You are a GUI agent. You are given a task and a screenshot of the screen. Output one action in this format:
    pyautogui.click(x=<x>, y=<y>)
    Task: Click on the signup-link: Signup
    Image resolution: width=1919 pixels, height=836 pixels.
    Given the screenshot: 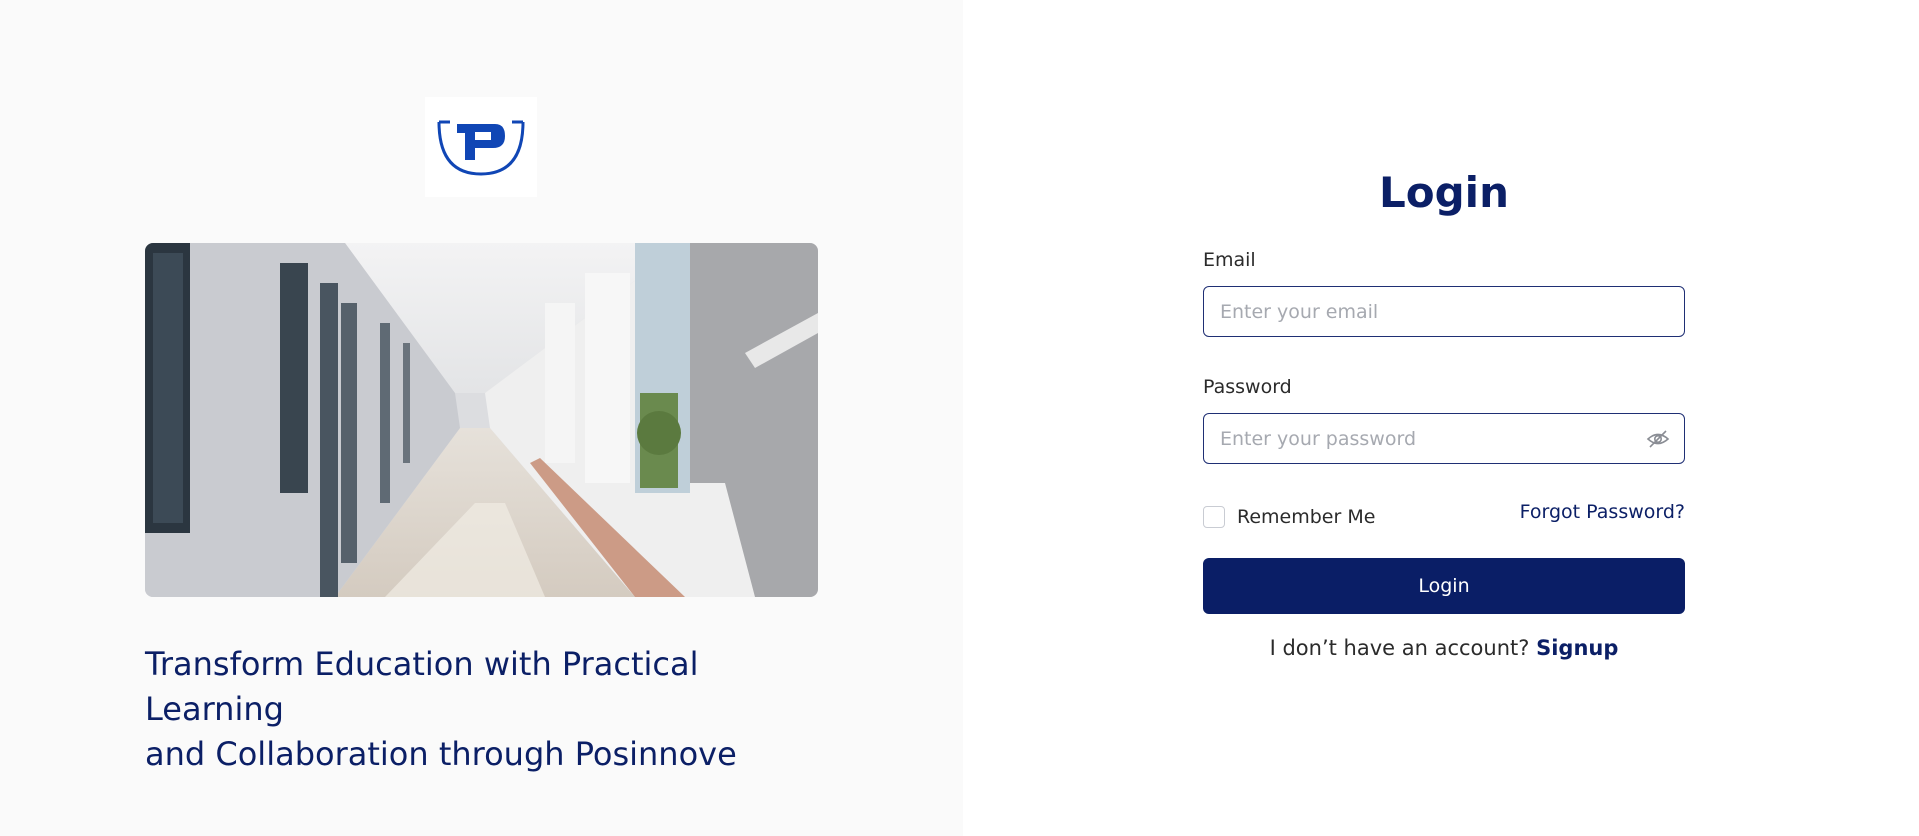 What is the action you would take?
    pyautogui.click(x=1577, y=648)
    